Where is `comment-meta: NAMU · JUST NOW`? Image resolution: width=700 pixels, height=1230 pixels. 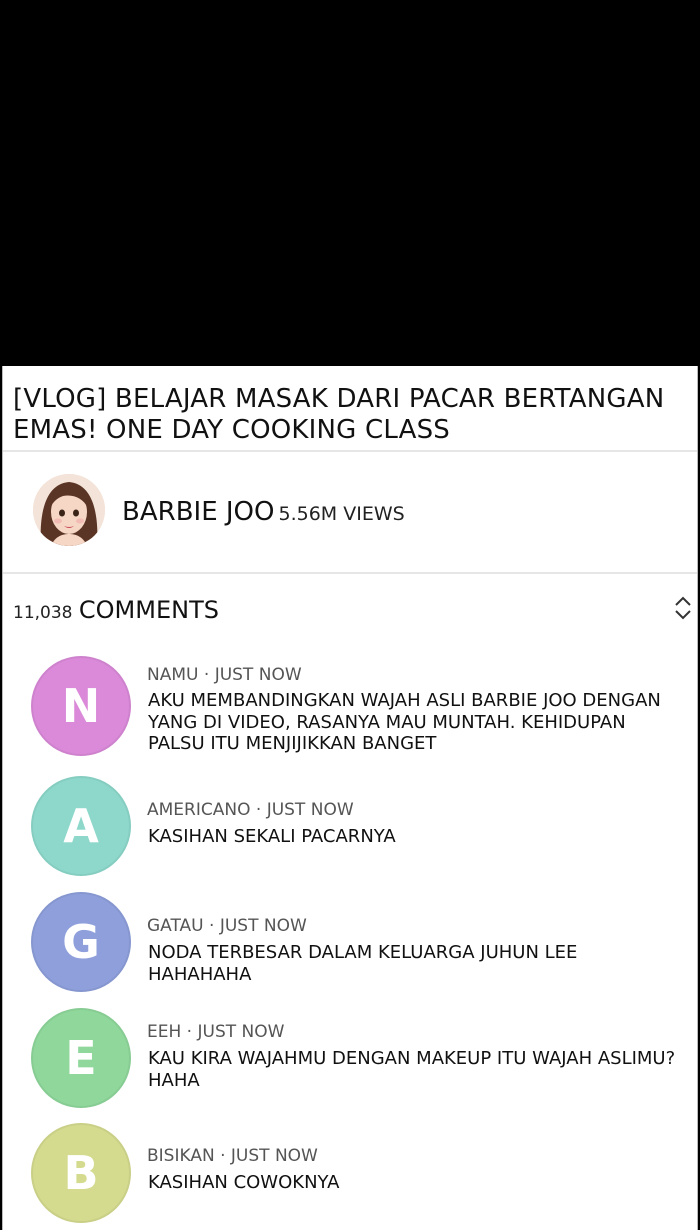
comment-meta: NAMU · JUST NOW is located at coordinates (224, 675).